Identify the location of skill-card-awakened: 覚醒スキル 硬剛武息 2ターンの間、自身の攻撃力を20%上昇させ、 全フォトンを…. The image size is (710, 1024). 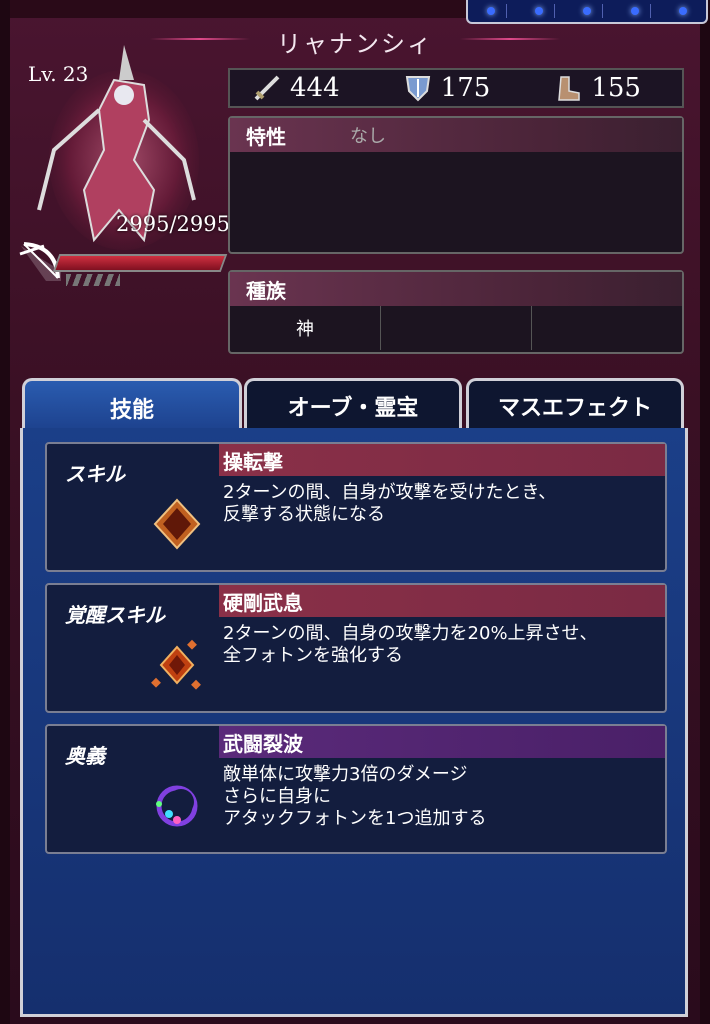
(356, 648).